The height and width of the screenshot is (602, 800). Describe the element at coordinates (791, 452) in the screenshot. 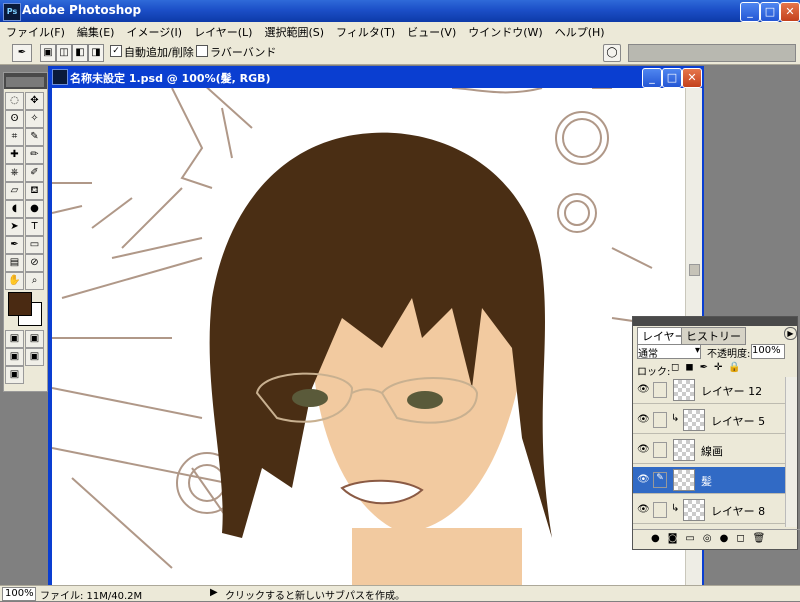

I see `layers-scrollbar` at that location.